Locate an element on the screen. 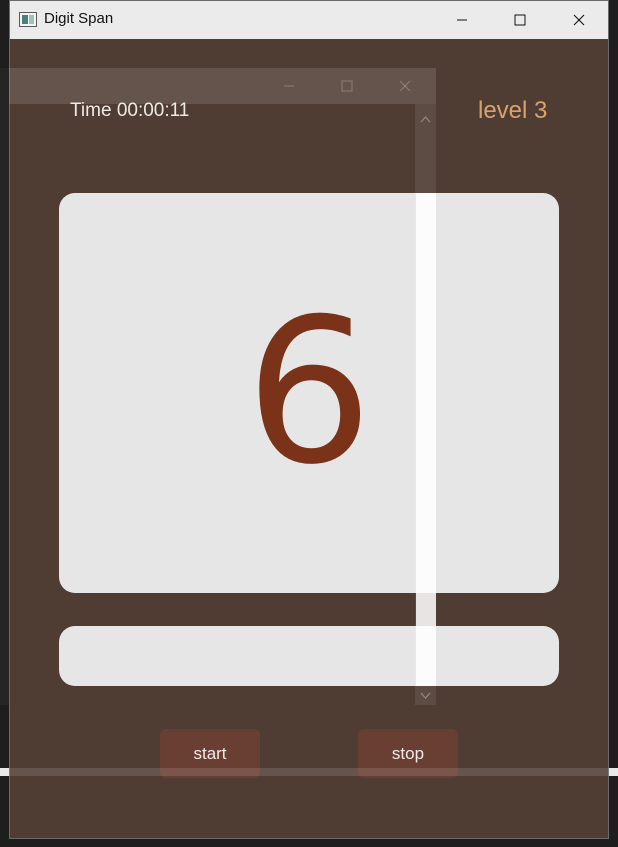 Image resolution: width=618 pixels, height=847 pixels. close-button is located at coordinates (579, 20).